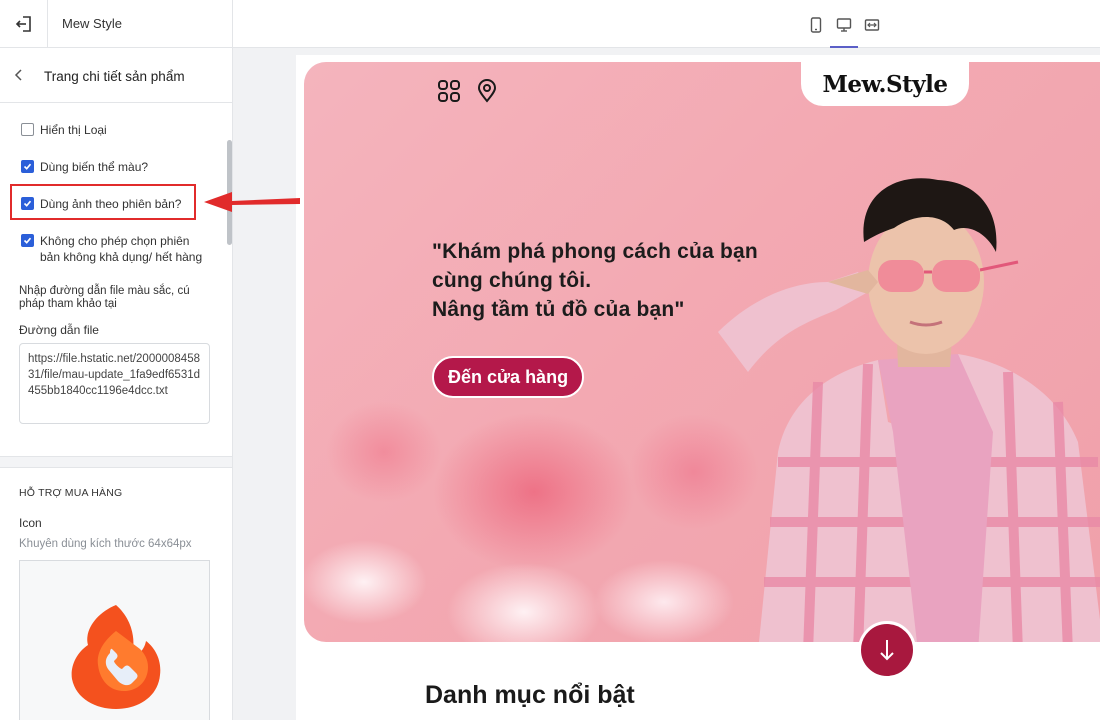 The width and height of the screenshot is (1100, 720). I want to click on option-label: Hiển thị Loại, so click(73, 130).